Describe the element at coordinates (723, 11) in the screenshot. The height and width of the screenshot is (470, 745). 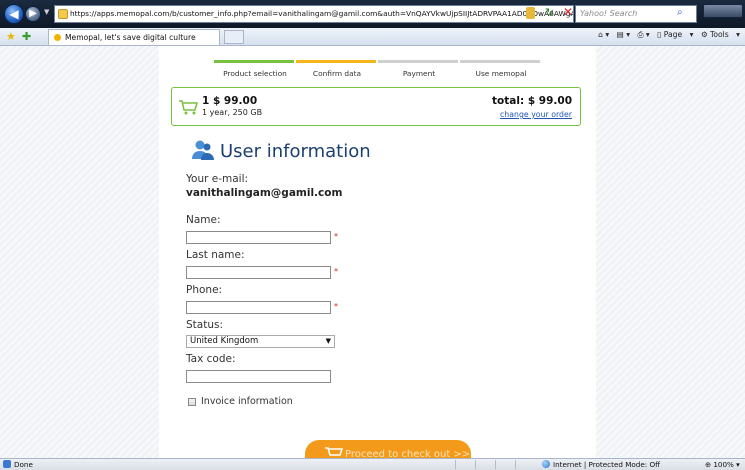
I see `window-controls` at that location.